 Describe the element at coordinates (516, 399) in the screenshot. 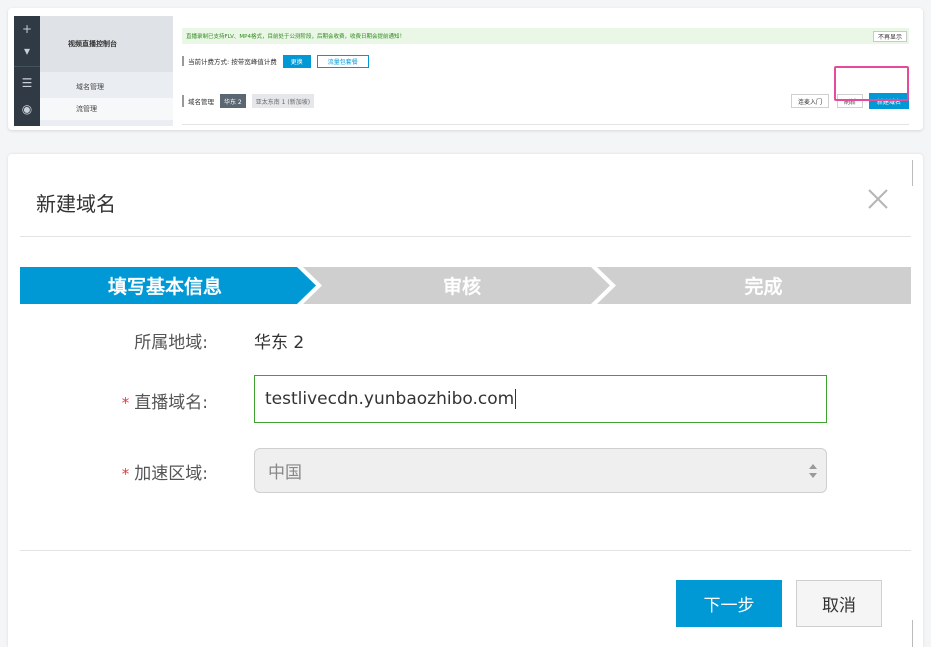

I see `text-caret` at that location.